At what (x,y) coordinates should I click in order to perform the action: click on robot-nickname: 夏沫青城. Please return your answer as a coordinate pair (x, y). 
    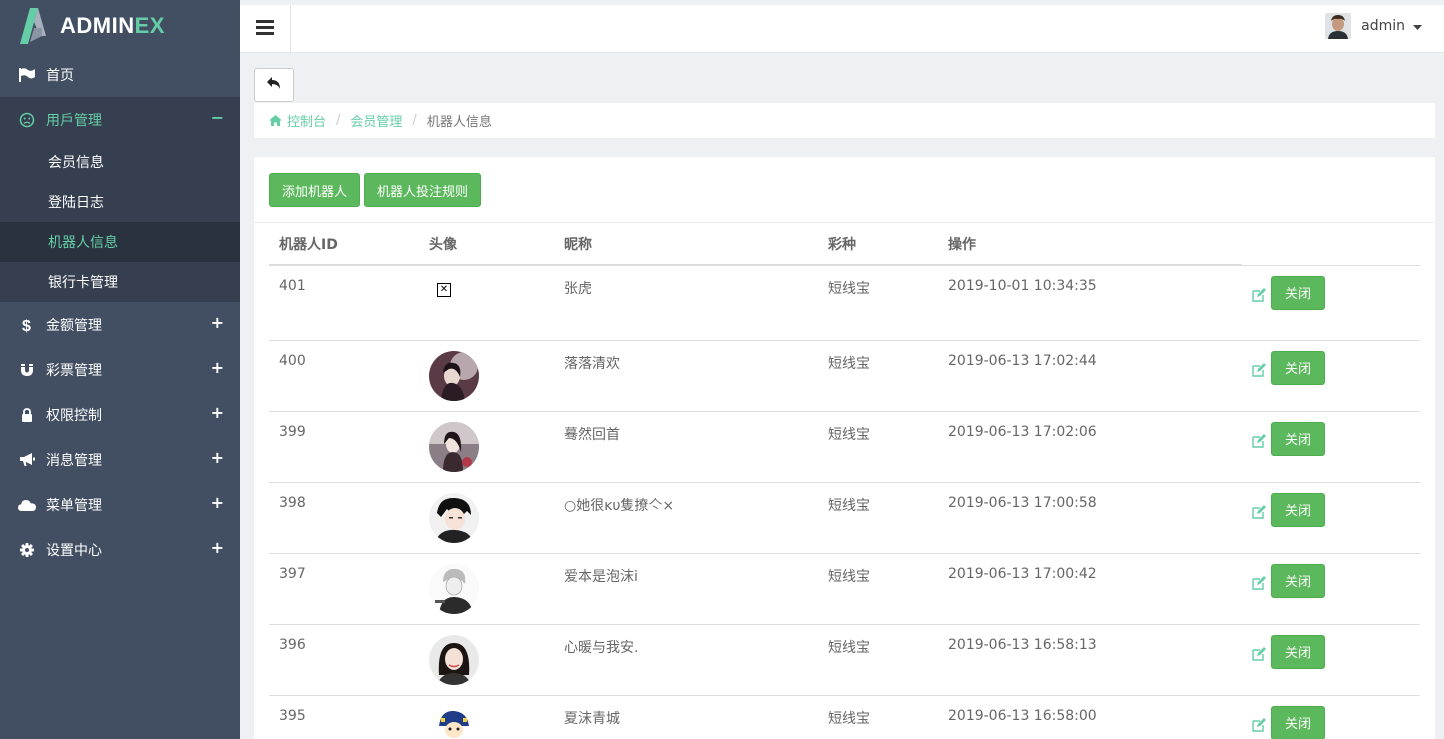
    Looking at the image, I should click on (686, 717).